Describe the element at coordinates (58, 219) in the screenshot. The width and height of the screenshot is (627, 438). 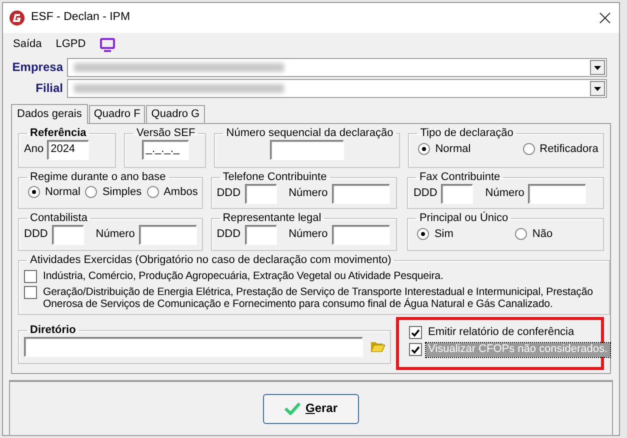
I see `group-title: Contabilista` at that location.